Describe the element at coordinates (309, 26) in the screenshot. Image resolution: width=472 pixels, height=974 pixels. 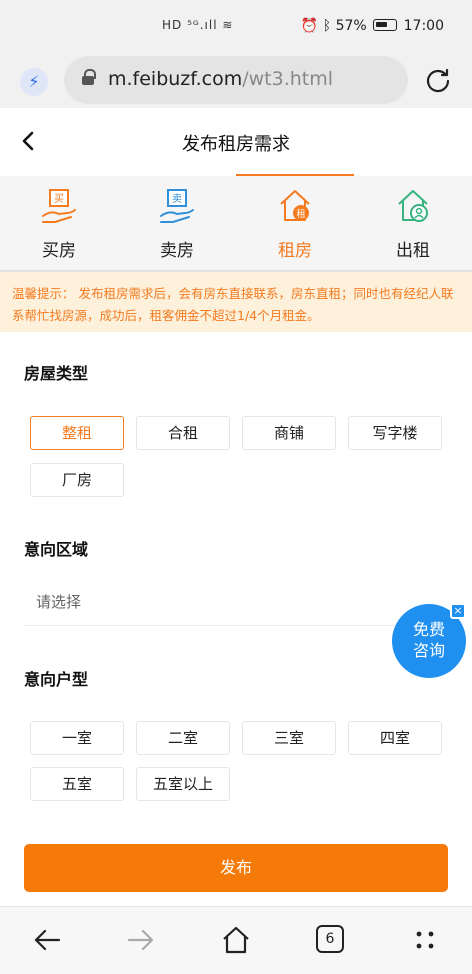
I see `alarm-icon: ⏰` at that location.